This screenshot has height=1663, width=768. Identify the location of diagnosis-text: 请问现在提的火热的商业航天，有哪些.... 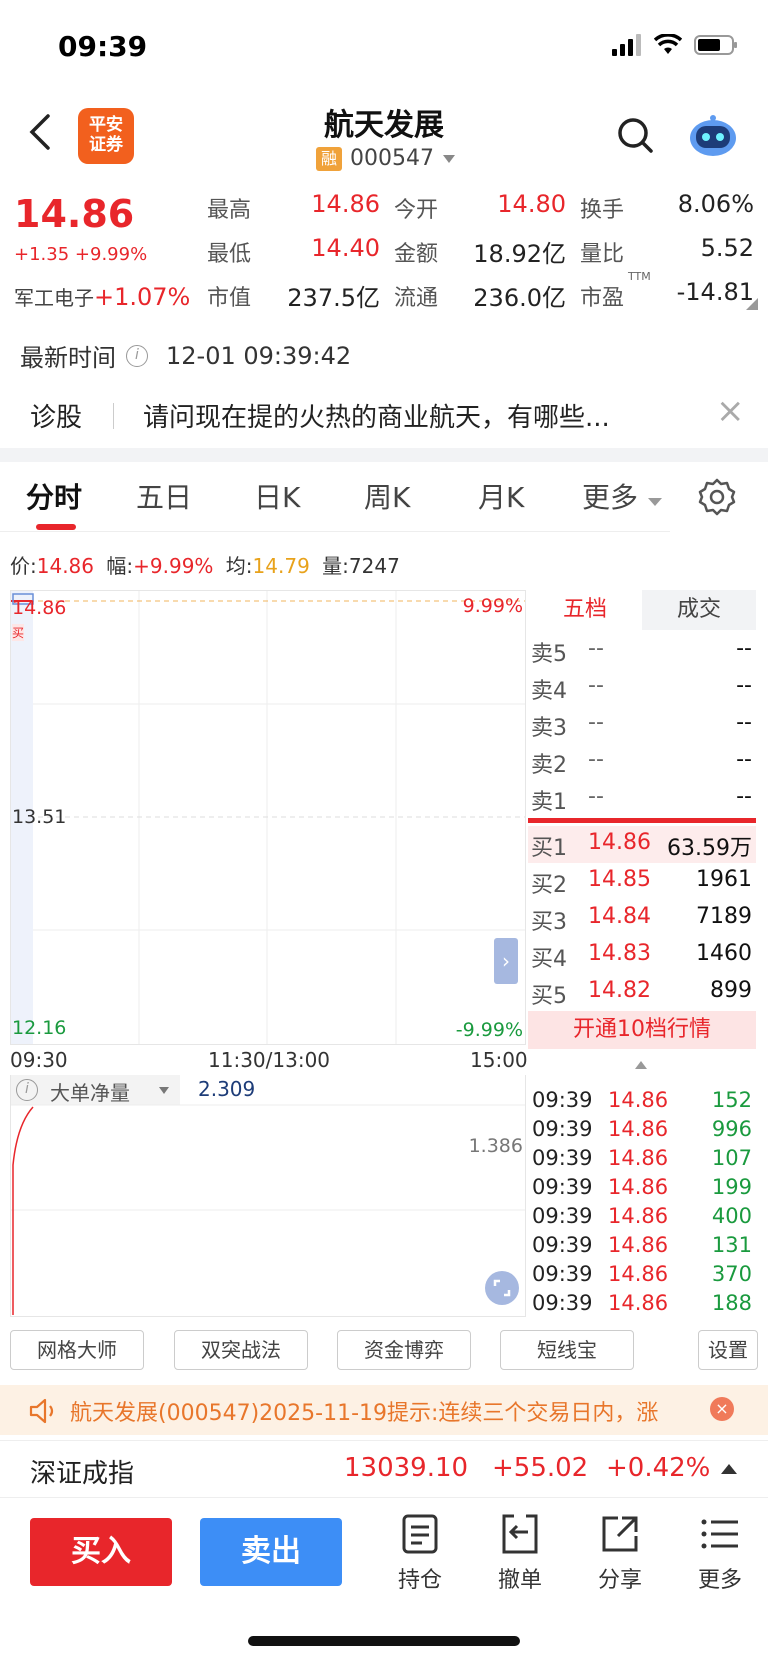
(376, 418).